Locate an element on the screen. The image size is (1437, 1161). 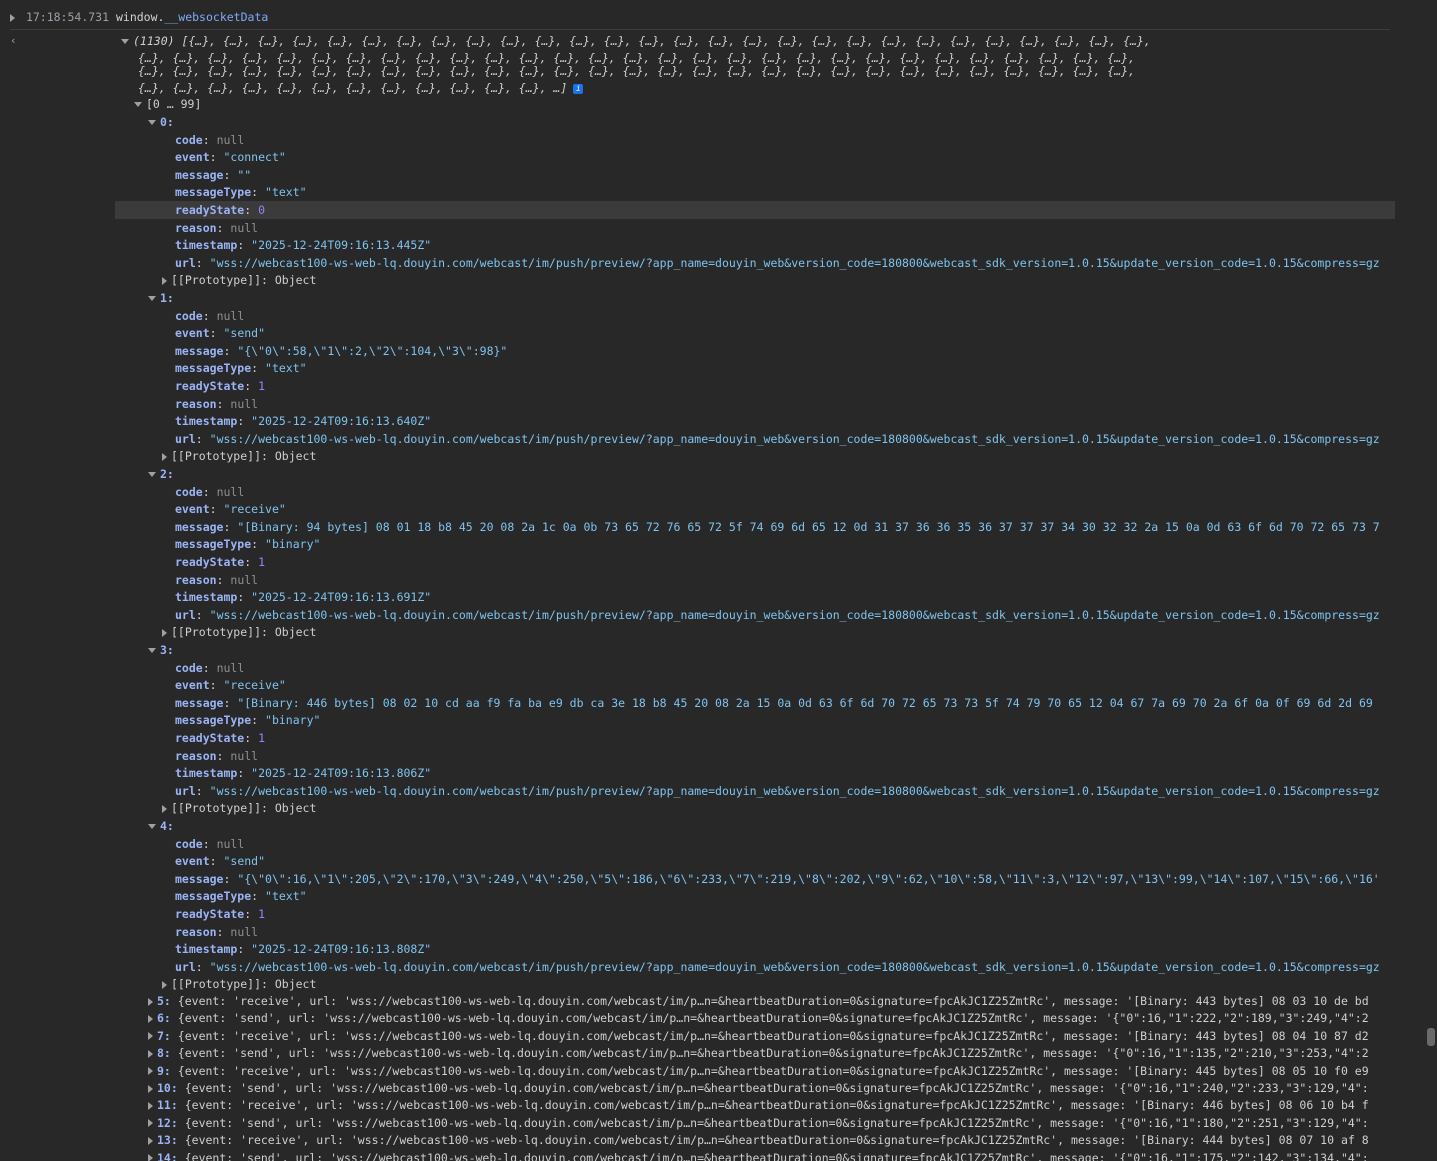
prop-value: 0 is located at coordinates (262, 210).